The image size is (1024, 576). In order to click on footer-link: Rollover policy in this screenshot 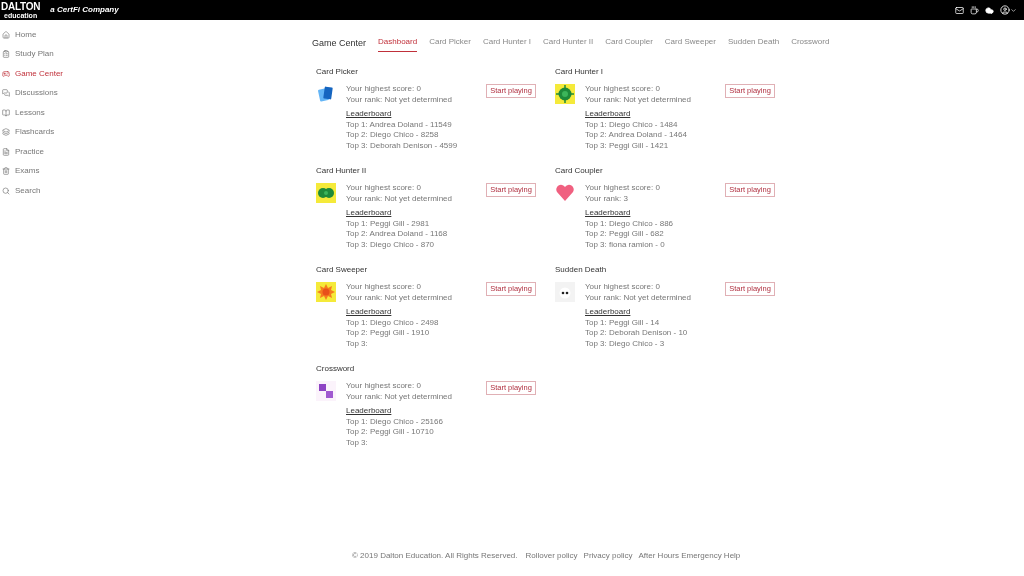, I will do `click(551, 556)`.